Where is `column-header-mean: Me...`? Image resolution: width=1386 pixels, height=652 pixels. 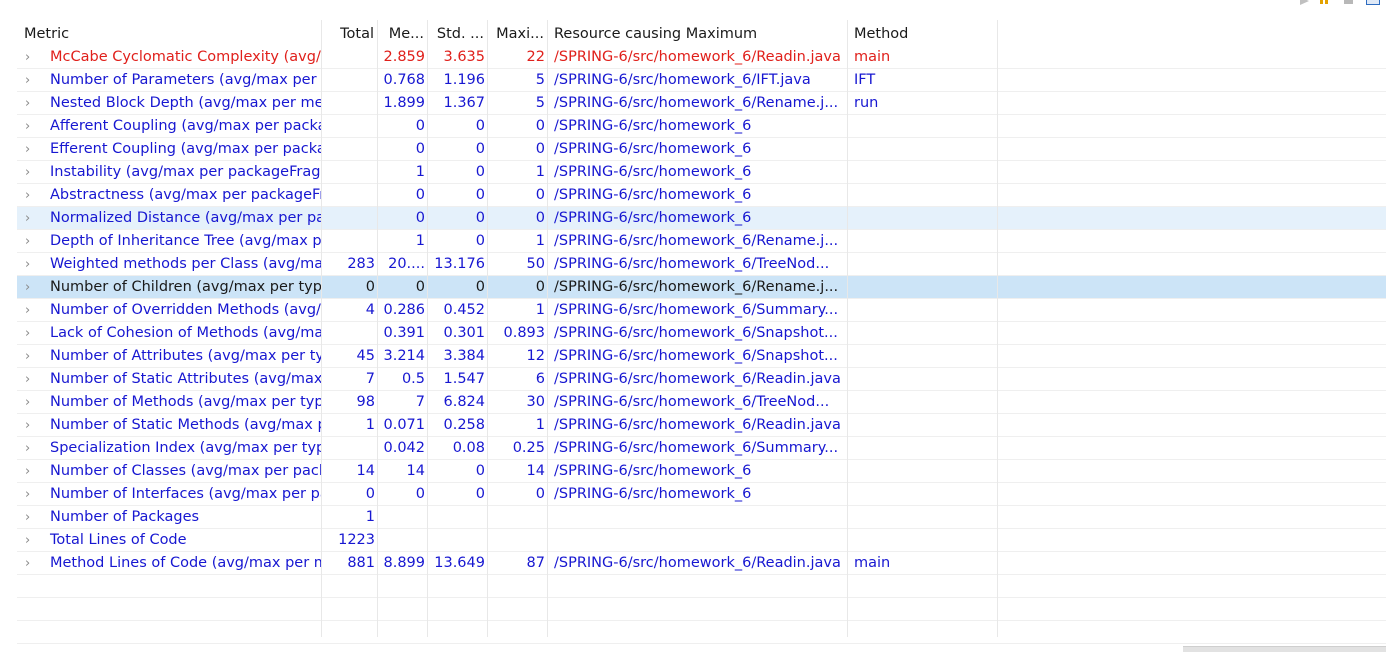
column-header-mean: Me... is located at coordinates (403, 34).